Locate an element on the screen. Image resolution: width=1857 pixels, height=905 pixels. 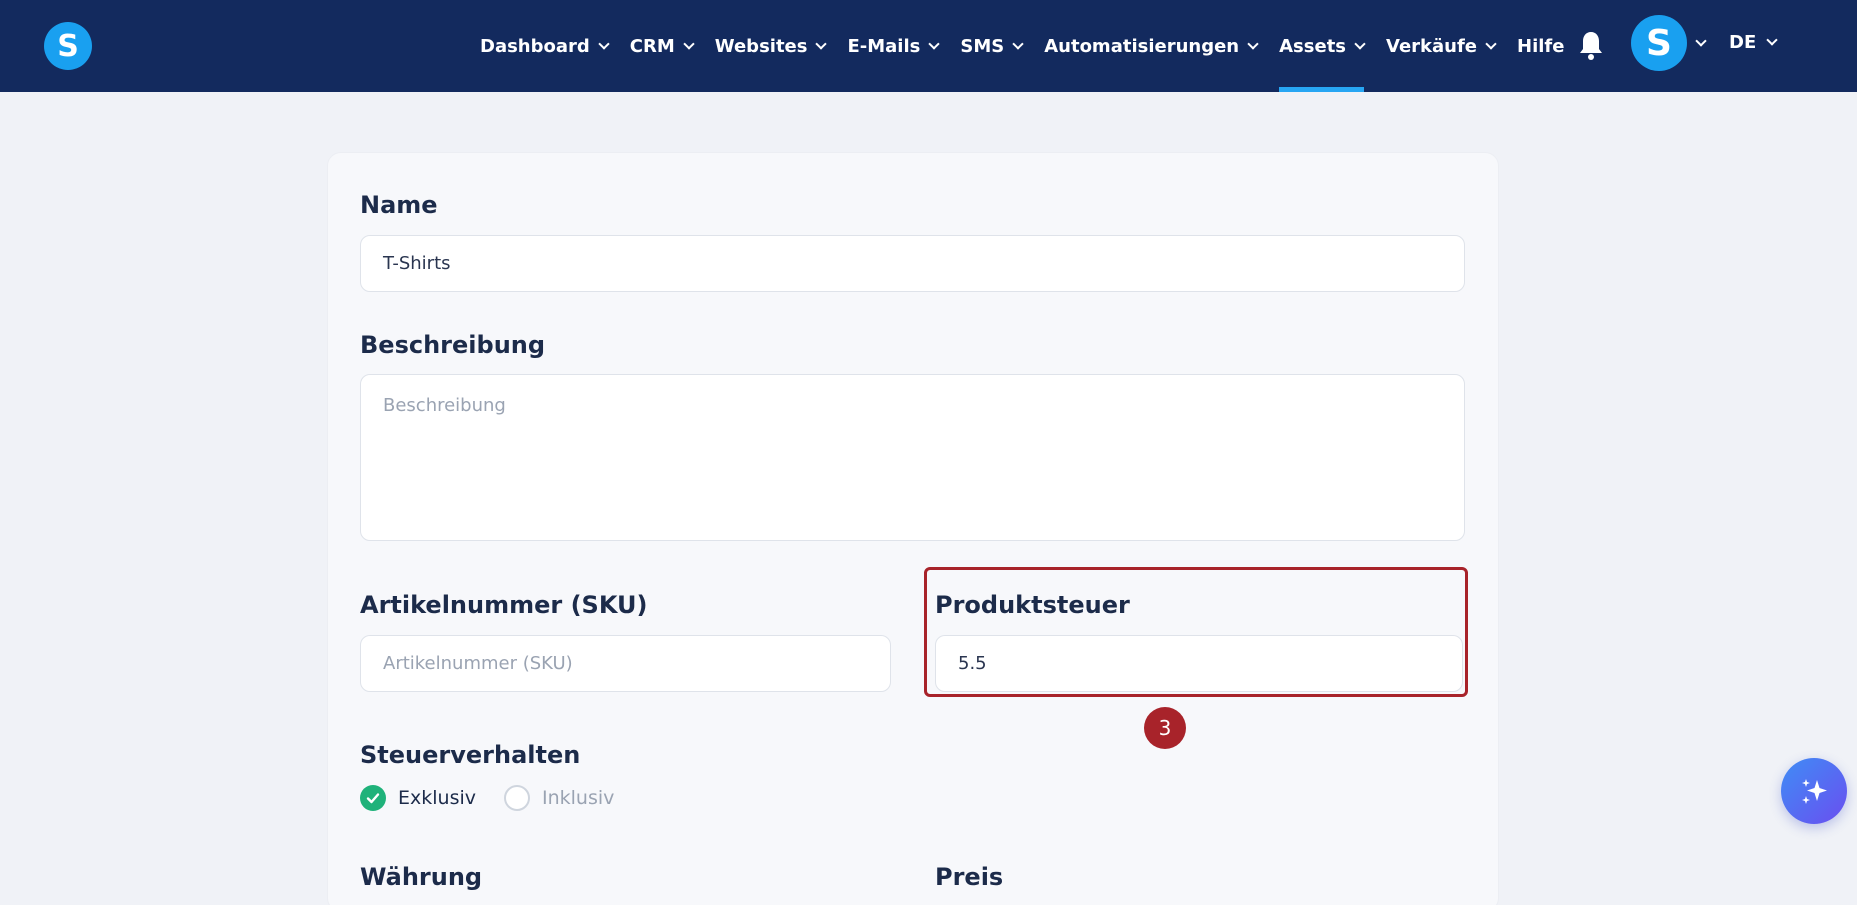
tax-behavior-radio-group: Exklusiv Inklusiv is located at coordinates (487, 798).